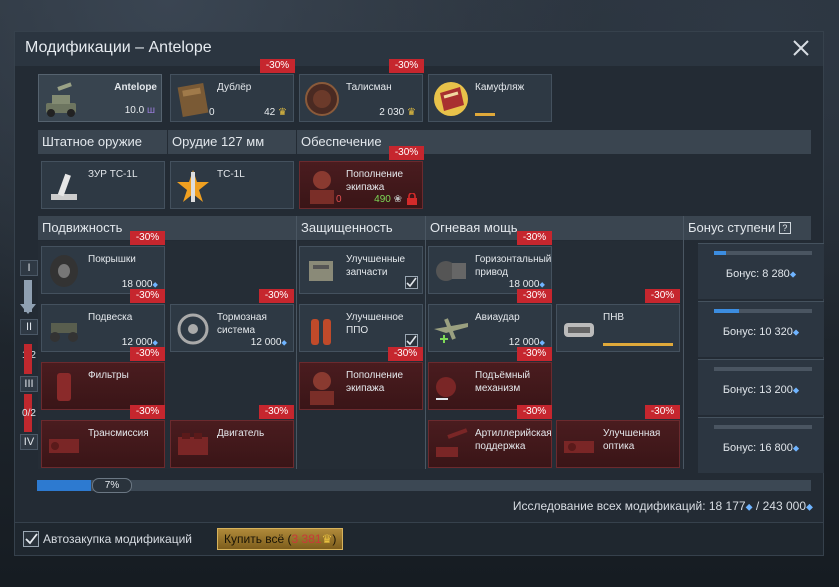 The image size is (839, 587). I want to click on weapon-sam-card: ЗУР TC-1L, so click(103, 185).